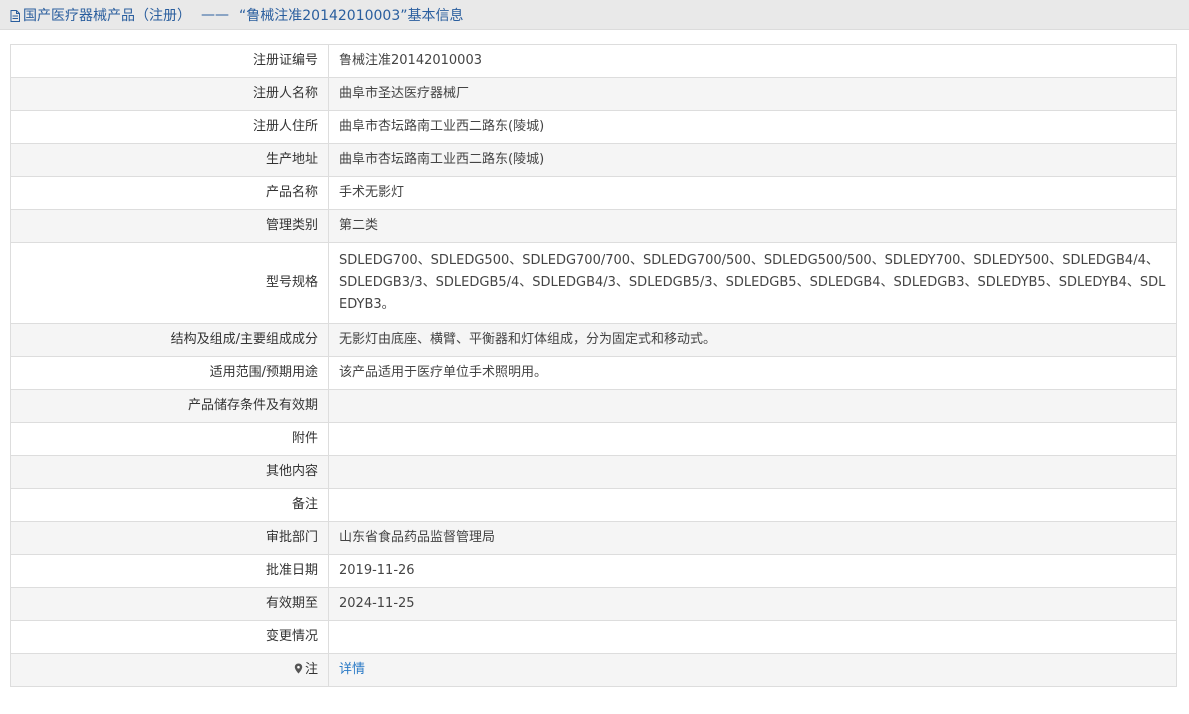 This screenshot has height=714, width=1189. I want to click on note-row: 注 详情, so click(593, 670).